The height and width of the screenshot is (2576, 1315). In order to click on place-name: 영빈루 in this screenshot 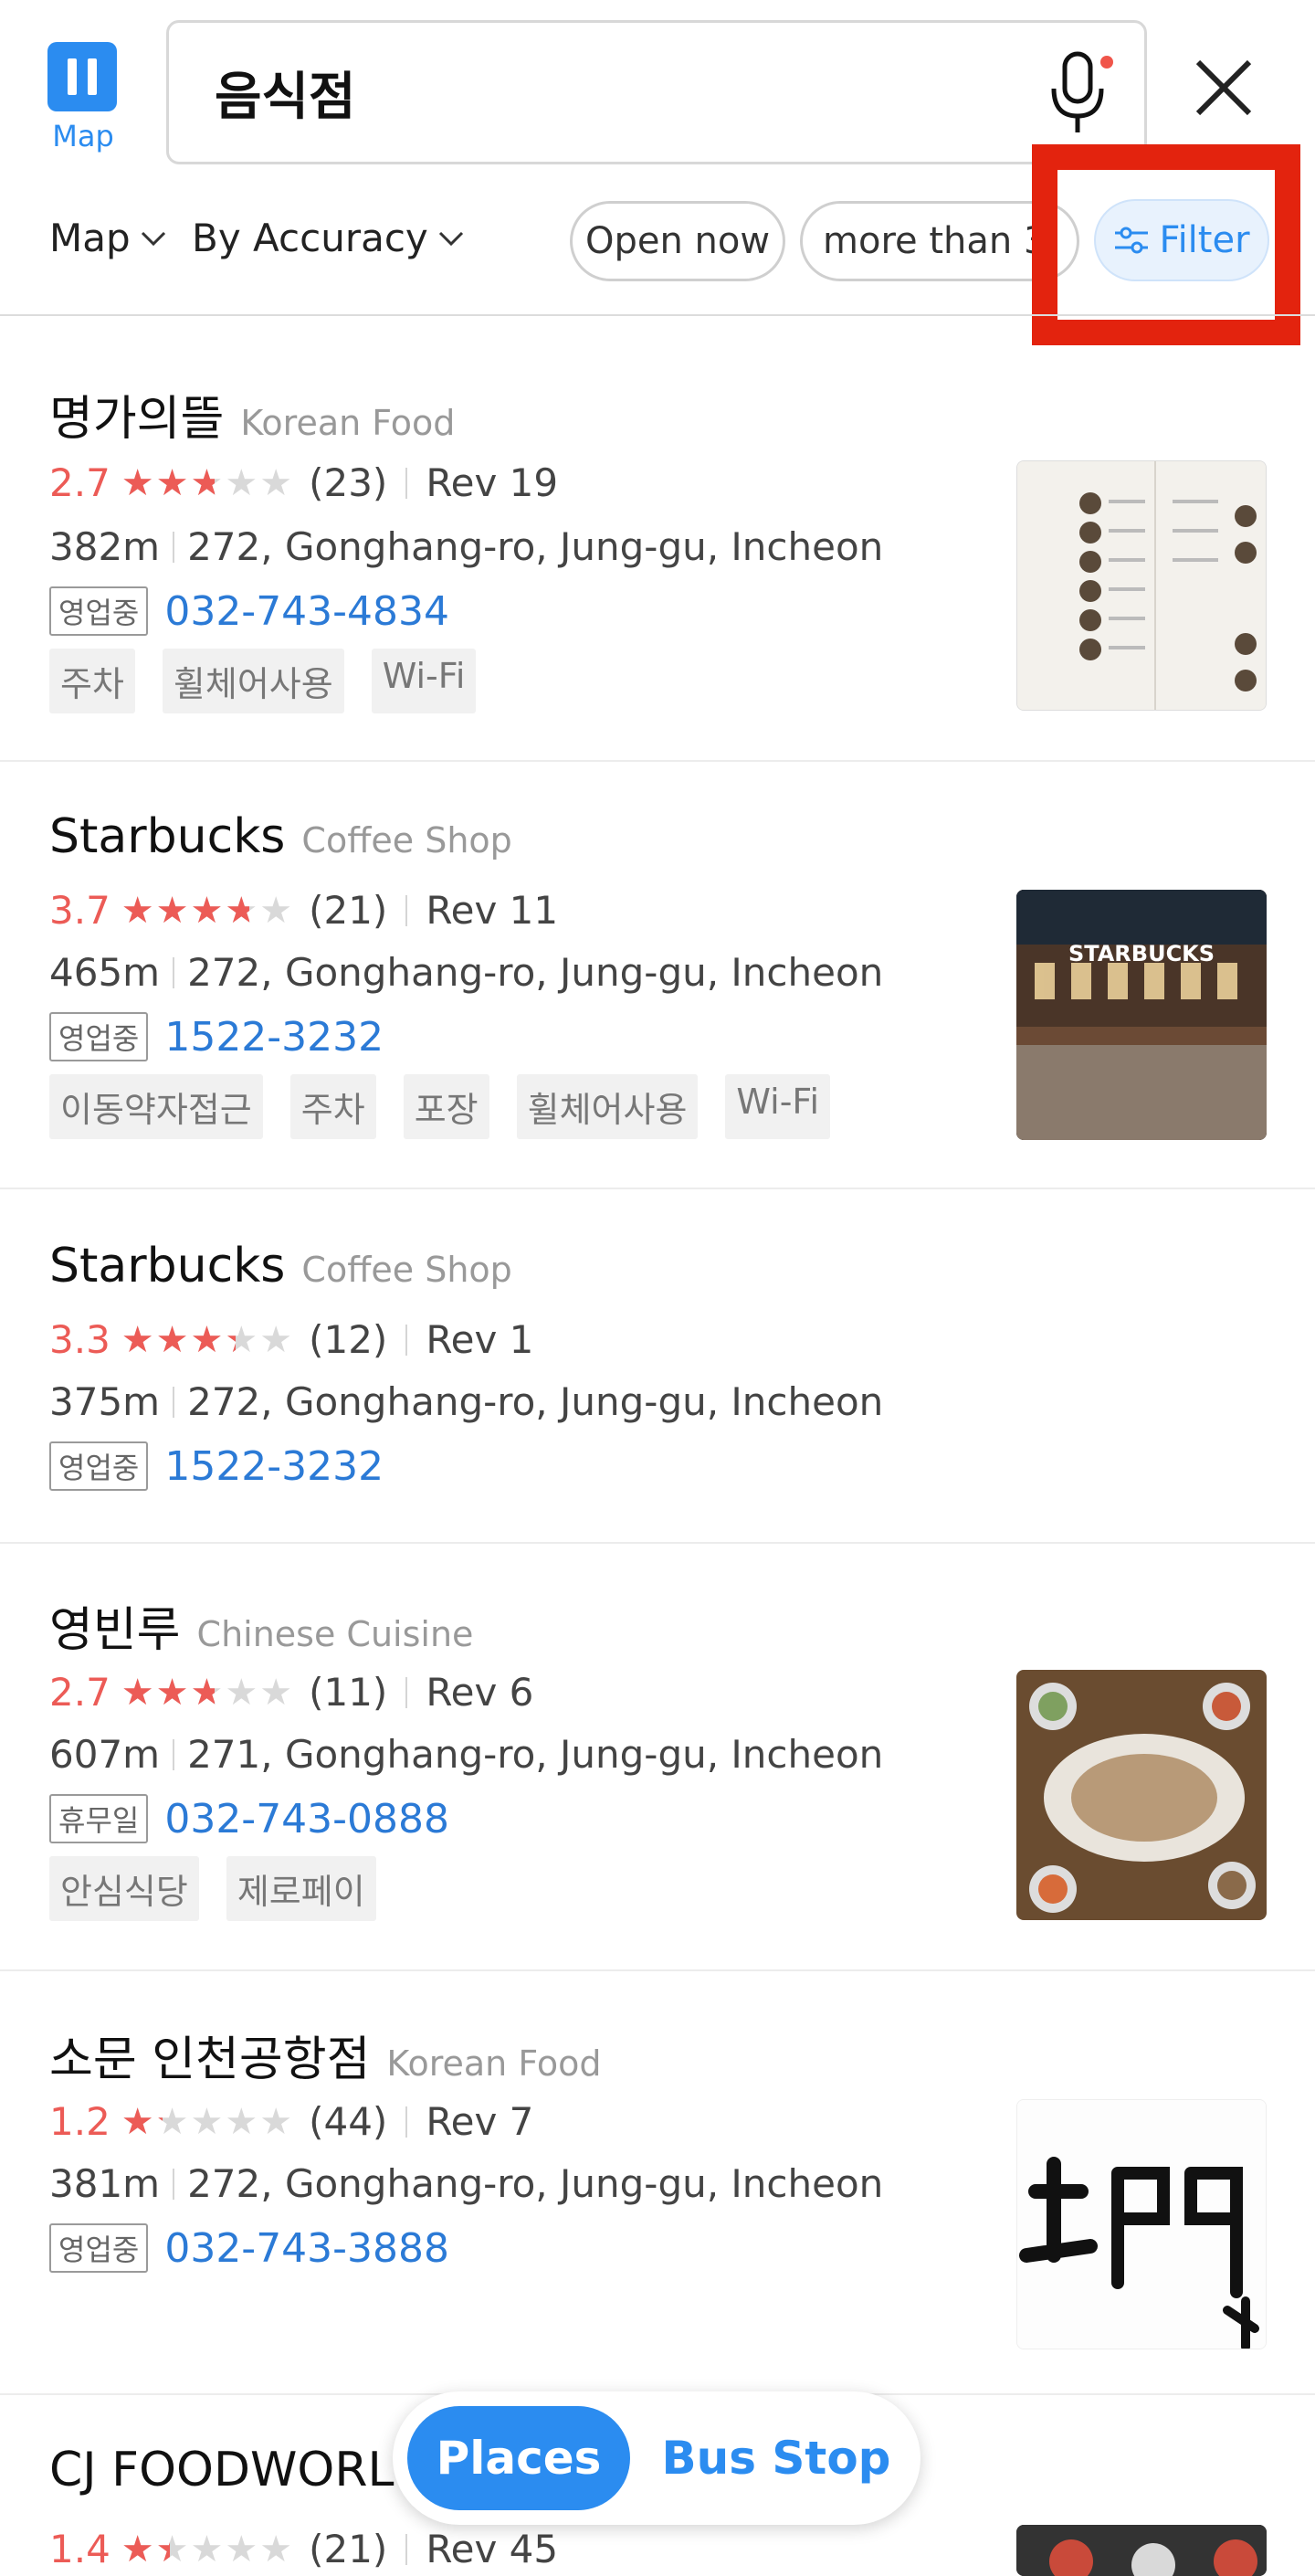, I will do `click(115, 1630)`.